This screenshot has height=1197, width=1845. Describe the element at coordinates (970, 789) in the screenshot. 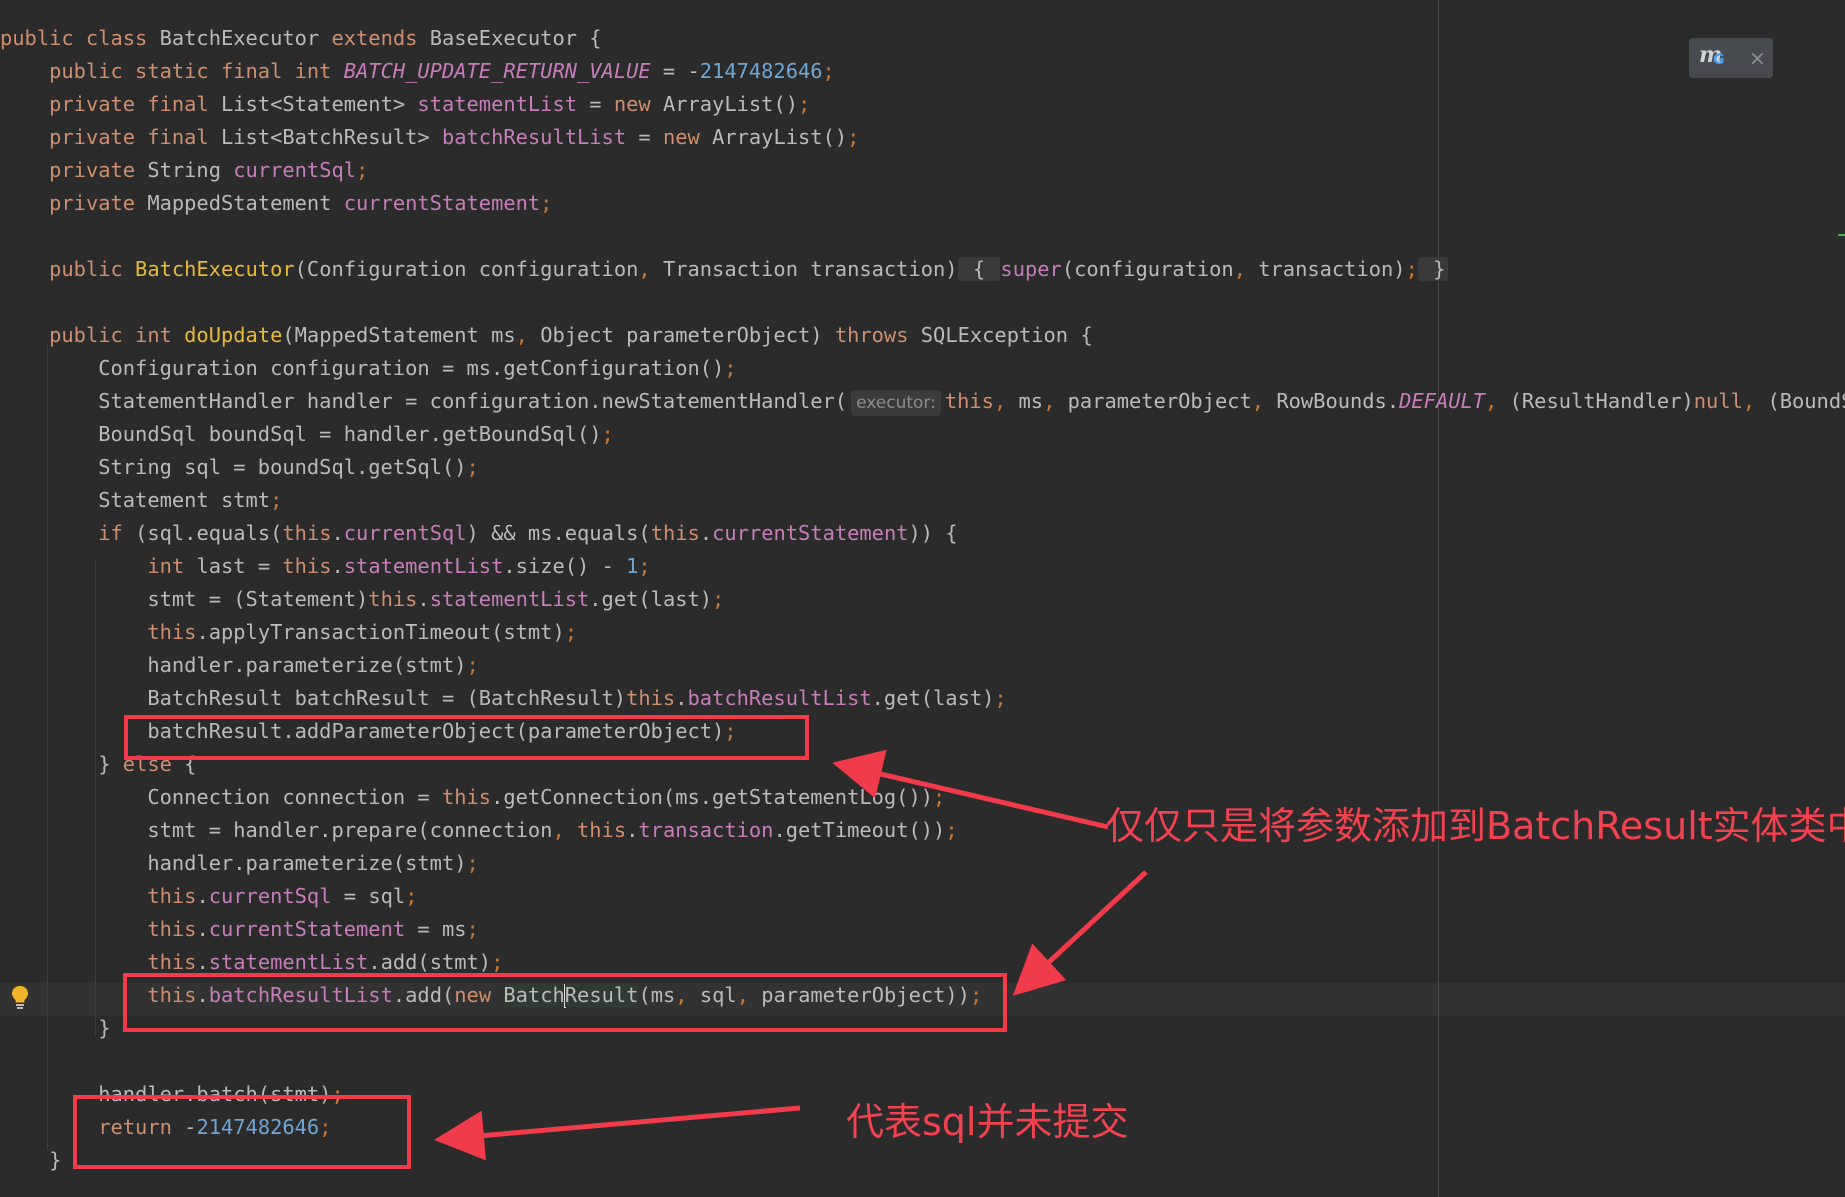

I see `arrow-to-add-parameter` at that location.